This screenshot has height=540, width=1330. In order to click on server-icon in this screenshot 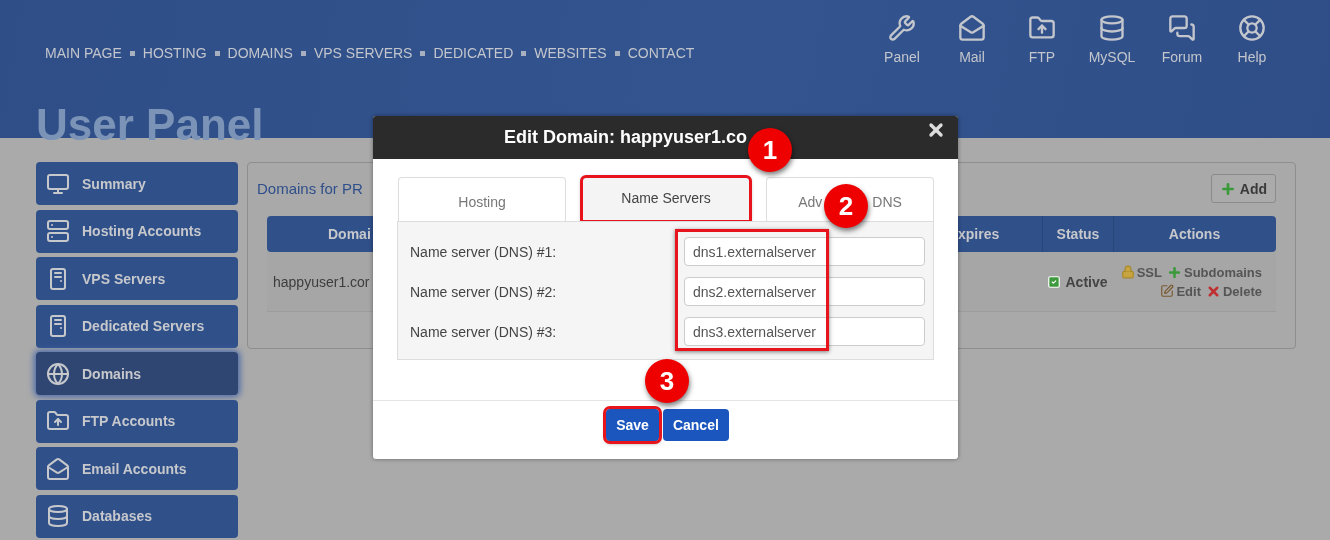, I will do `click(58, 231)`.